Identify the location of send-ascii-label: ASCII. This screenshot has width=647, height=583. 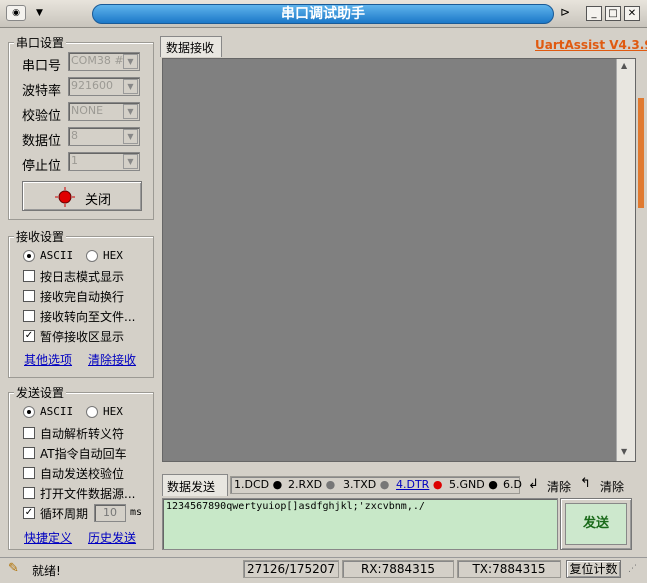
(57, 411).